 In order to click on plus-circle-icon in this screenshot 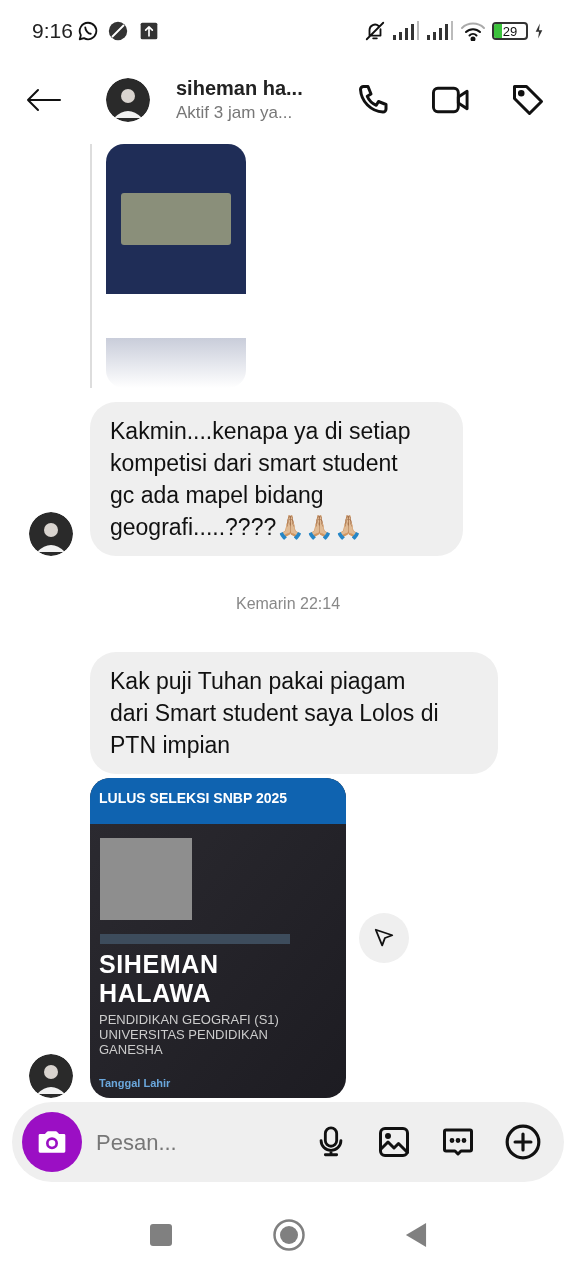, I will do `click(523, 1142)`.